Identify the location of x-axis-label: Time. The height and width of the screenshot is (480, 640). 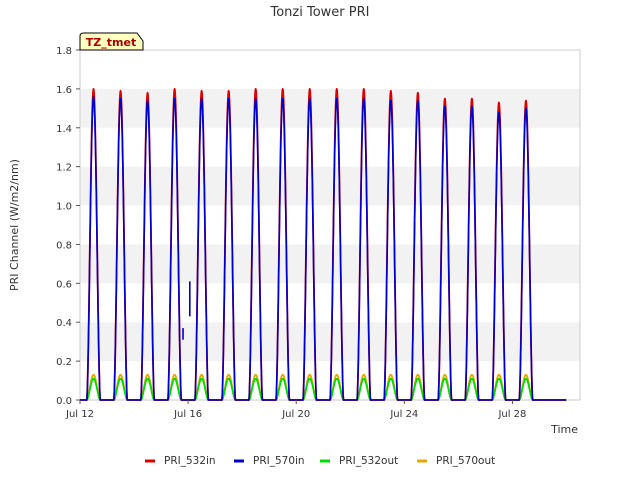
(564, 429).